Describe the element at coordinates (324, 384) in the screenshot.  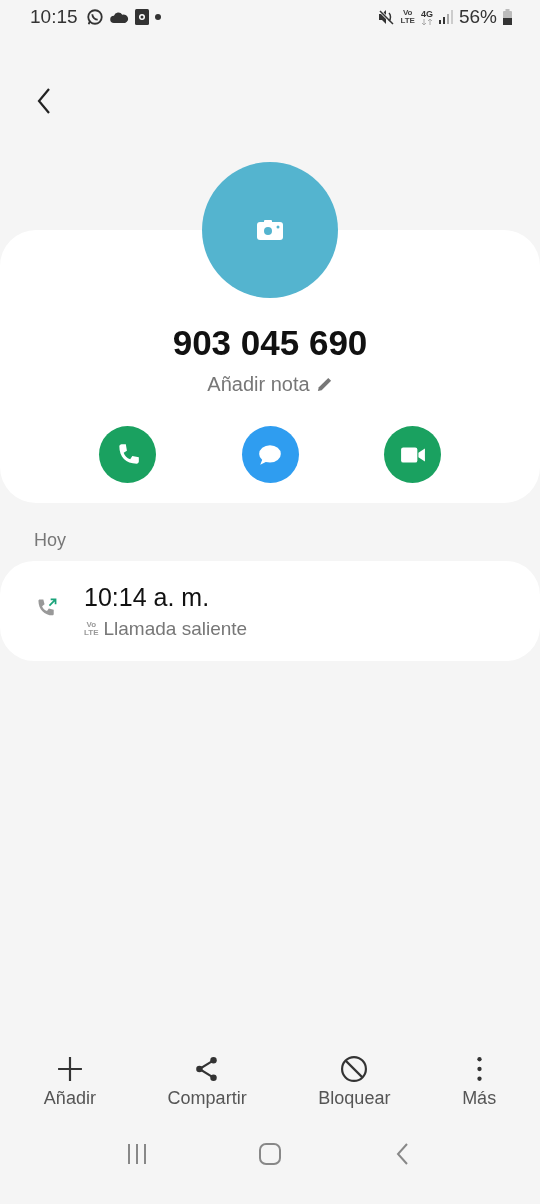
I see `pencil-icon` at that location.